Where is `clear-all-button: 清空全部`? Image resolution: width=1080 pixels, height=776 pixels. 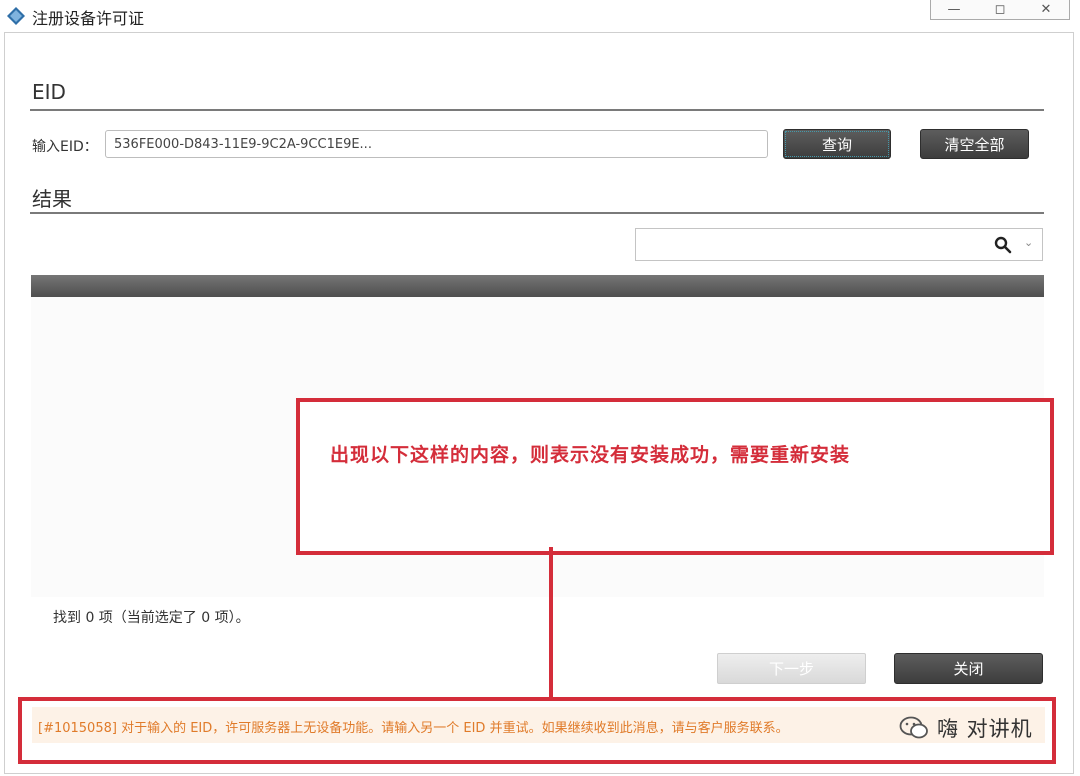
clear-all-button: 清空全部 is located at coordinates (974, 144).